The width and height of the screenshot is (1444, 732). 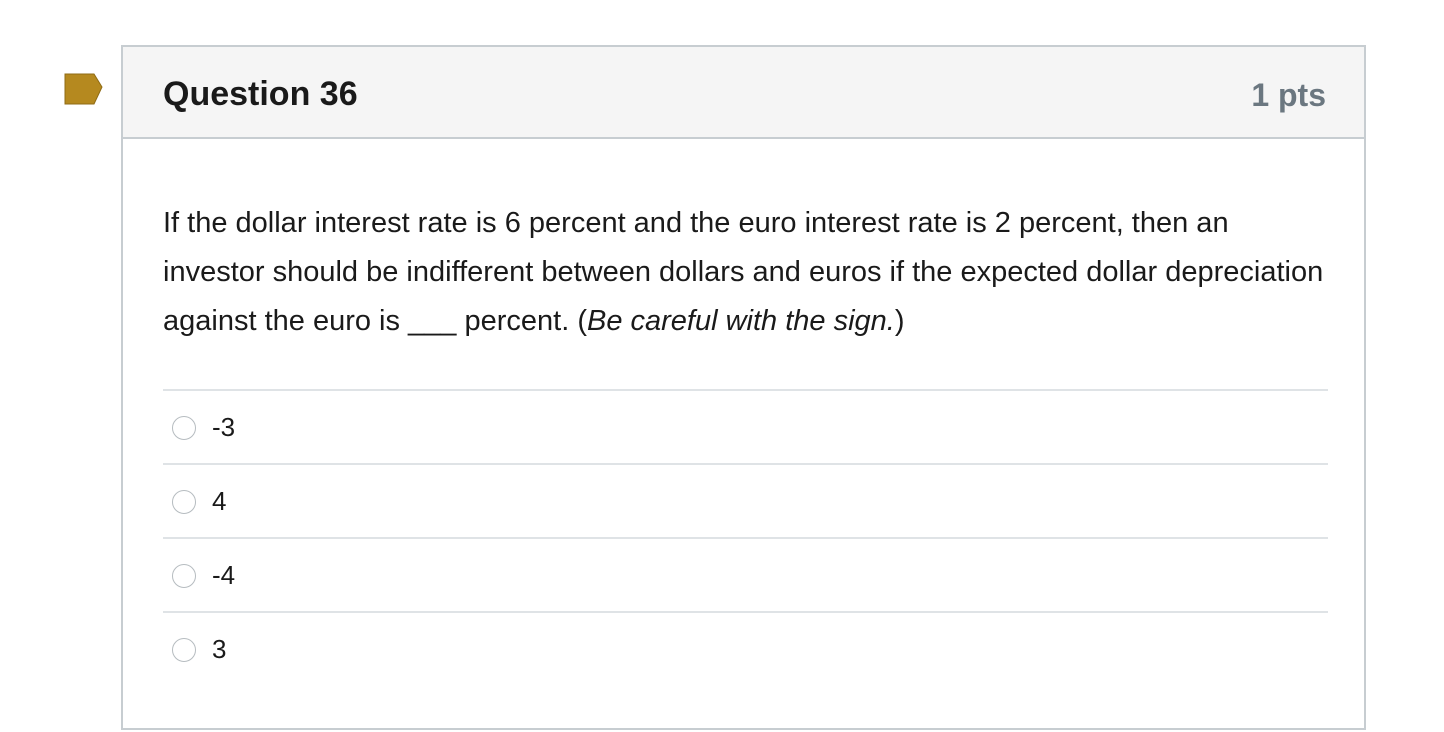 What do you see at coordinates (745, 500) in the screenshot?
I see `answer-option: 4` at bounding box center [745, 500].